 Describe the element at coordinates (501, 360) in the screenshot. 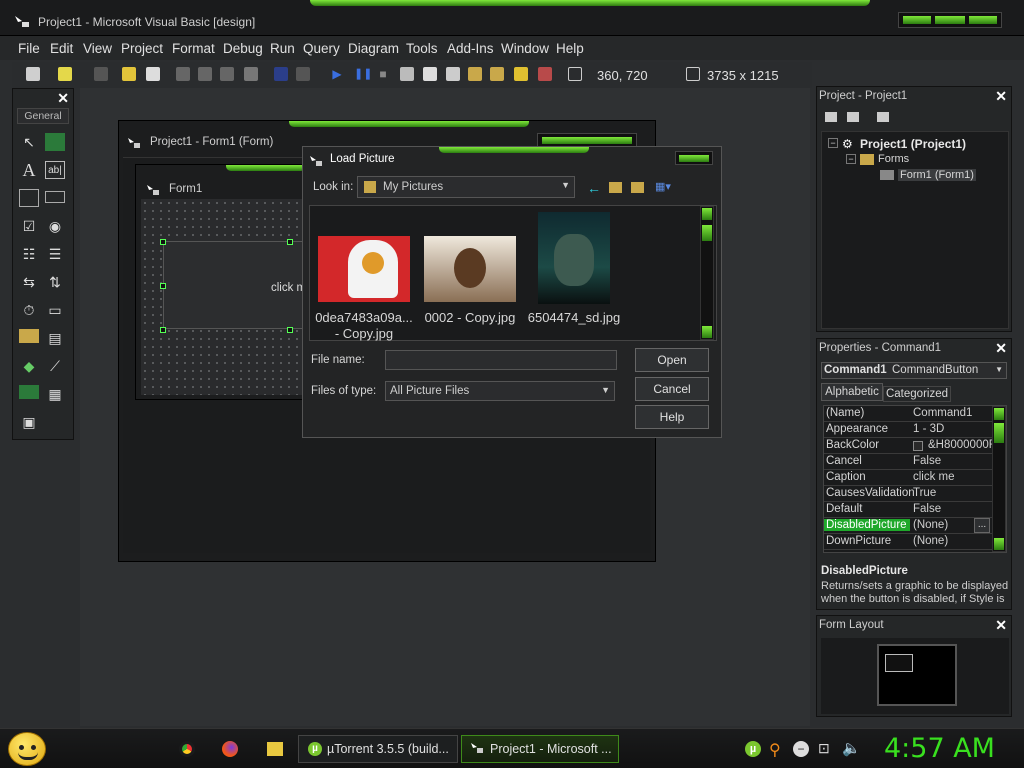

I see `file-name-input` at that location.